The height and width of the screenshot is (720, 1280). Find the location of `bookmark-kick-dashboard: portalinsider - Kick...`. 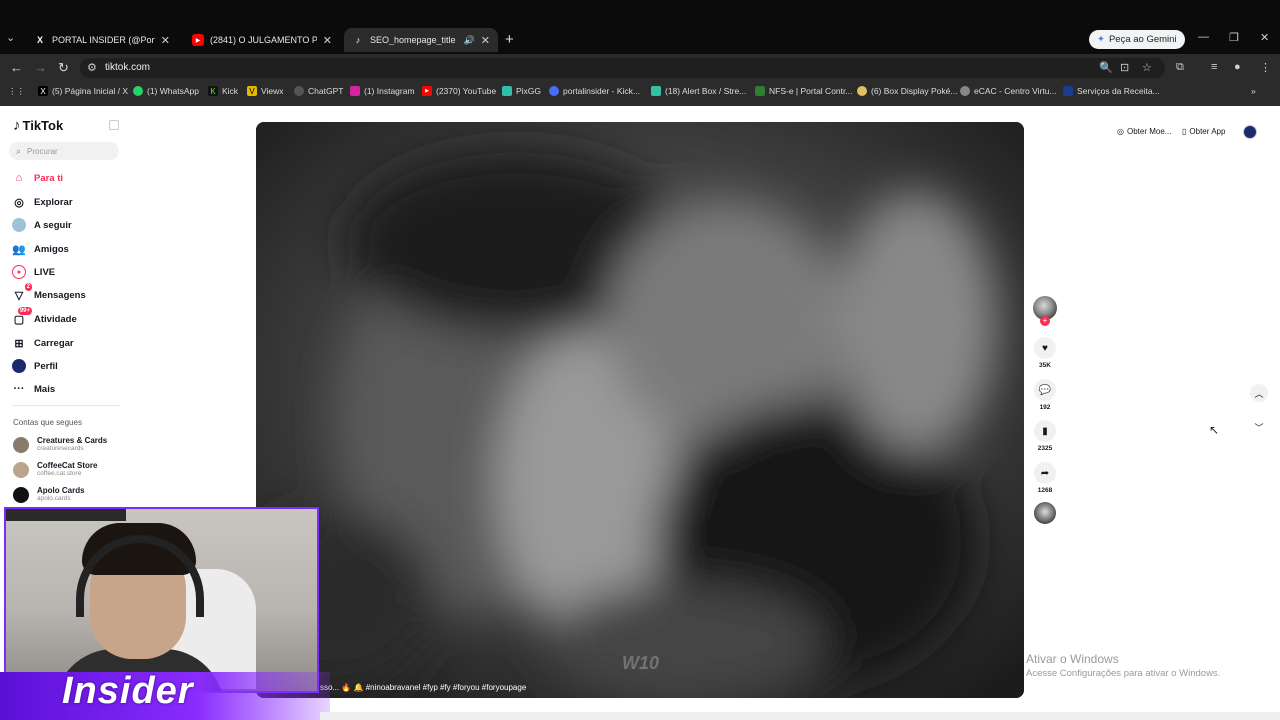

bookmark-kick-dashboard: portalinsider - Kick... is located at coordinates (594, 91).